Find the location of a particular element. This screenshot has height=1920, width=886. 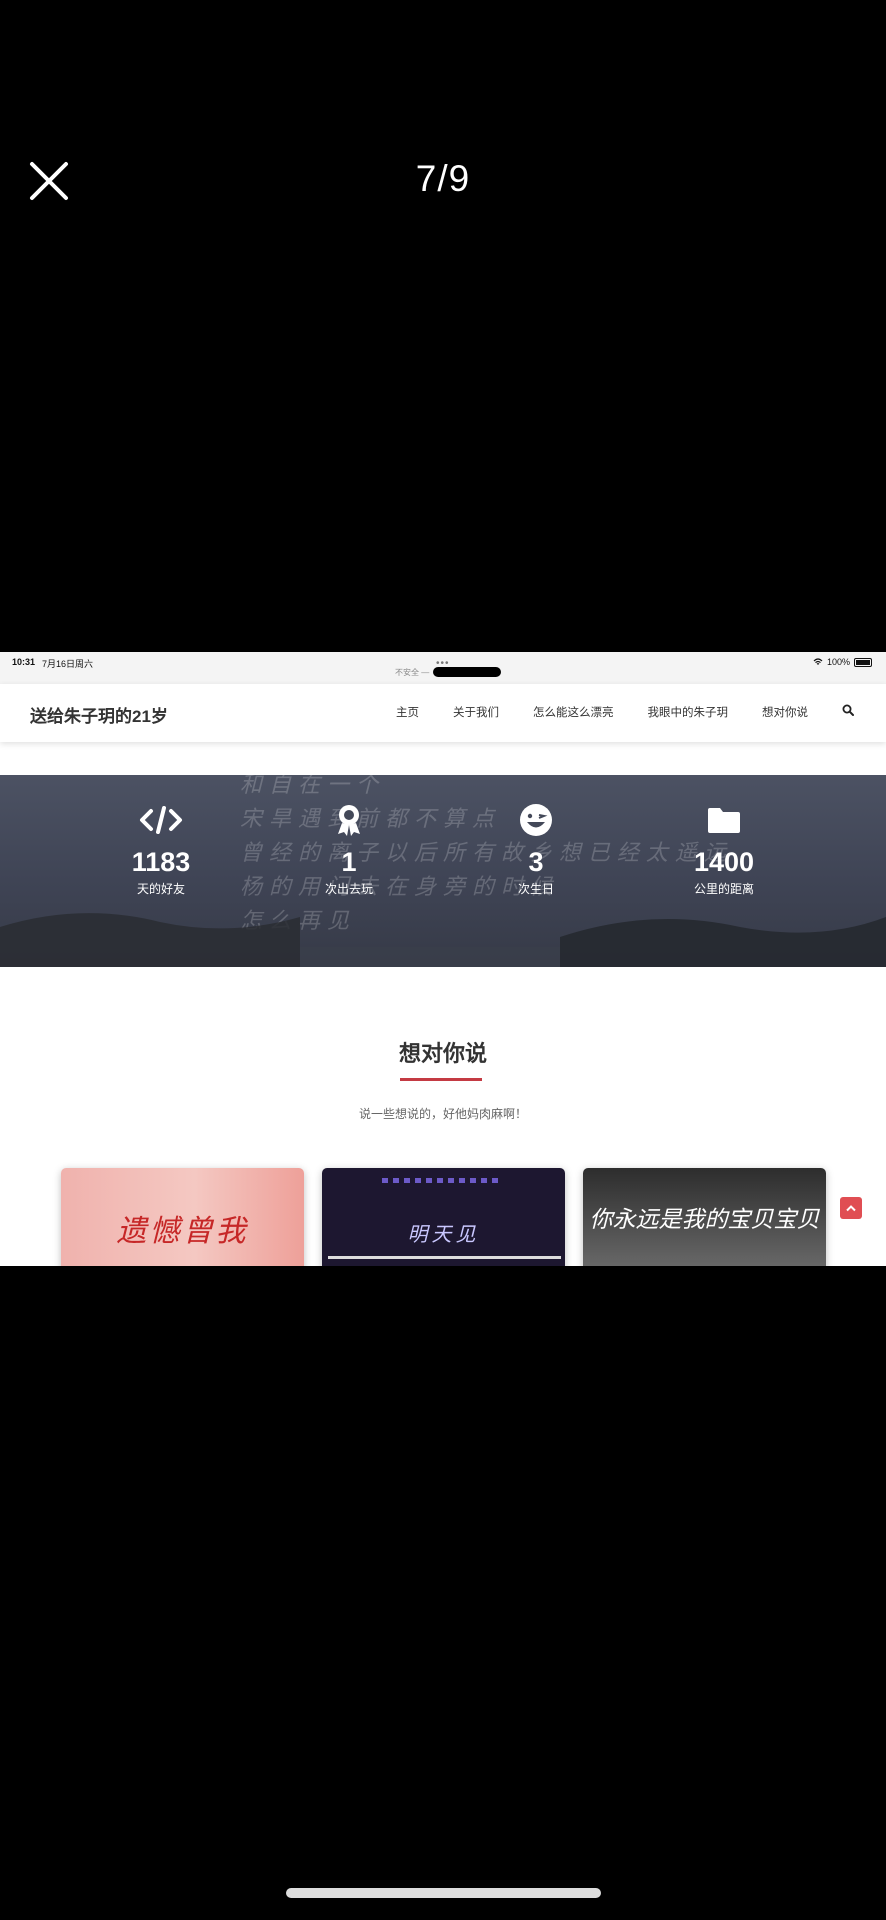

status-date: 7月16日周六 is located at coordinates (68, 664).